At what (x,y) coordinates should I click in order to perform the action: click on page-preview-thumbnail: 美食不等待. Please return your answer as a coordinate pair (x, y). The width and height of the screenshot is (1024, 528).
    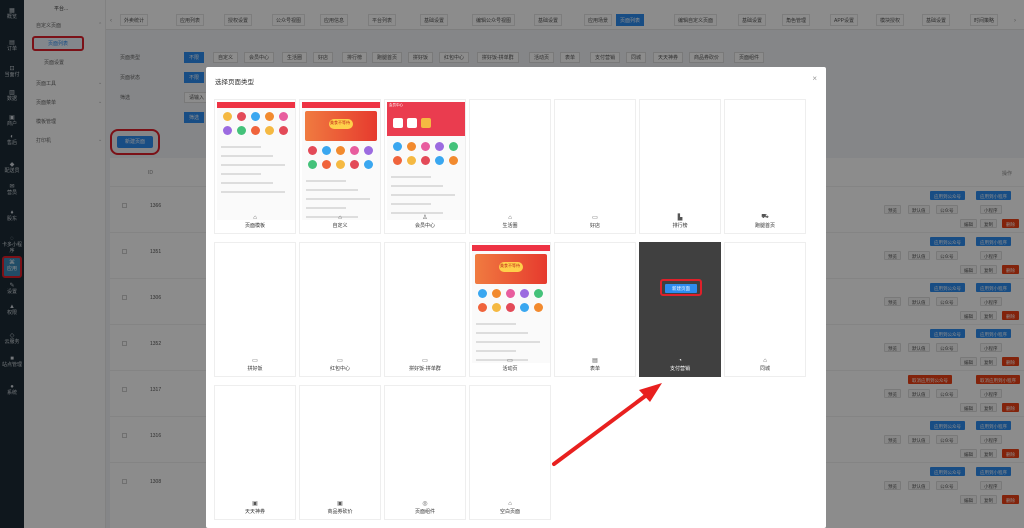
    Looking at the image, I should click on (341, 161).